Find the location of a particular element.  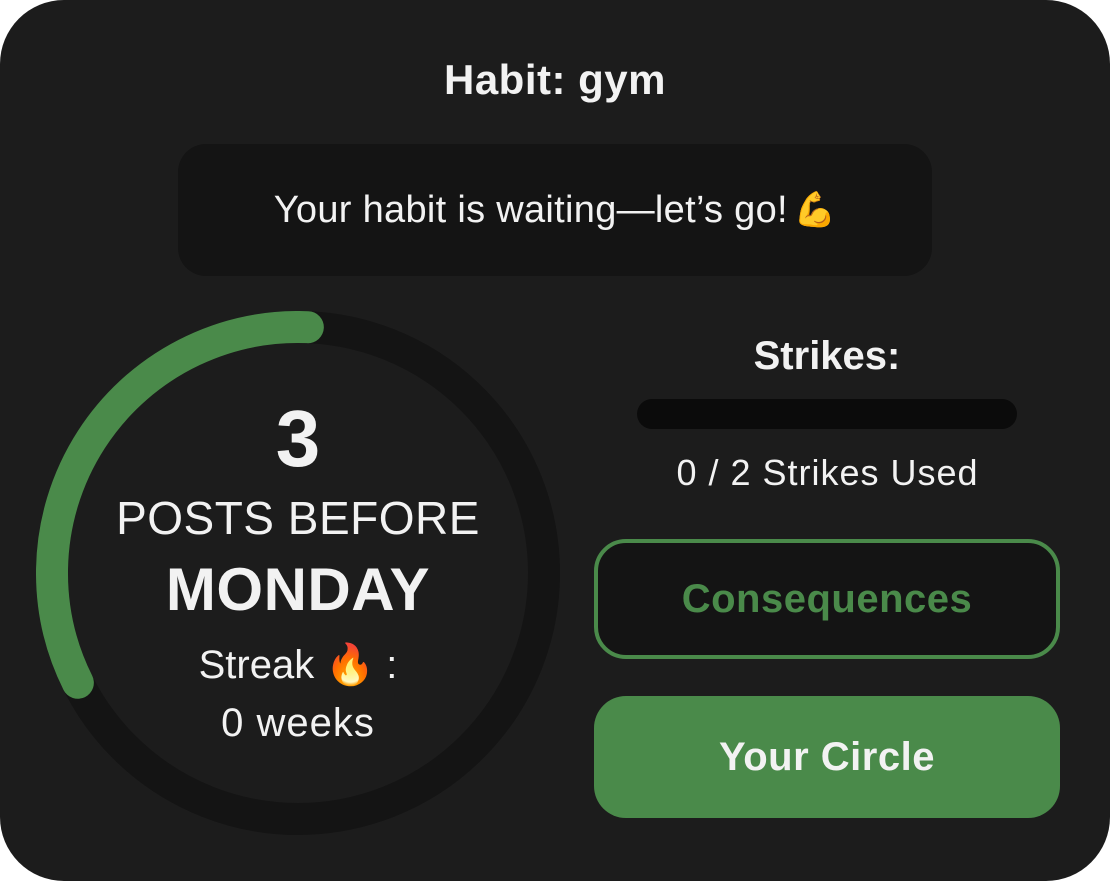

posts-before-label: POSTS BEFORE is located at coordinates (298, 518).